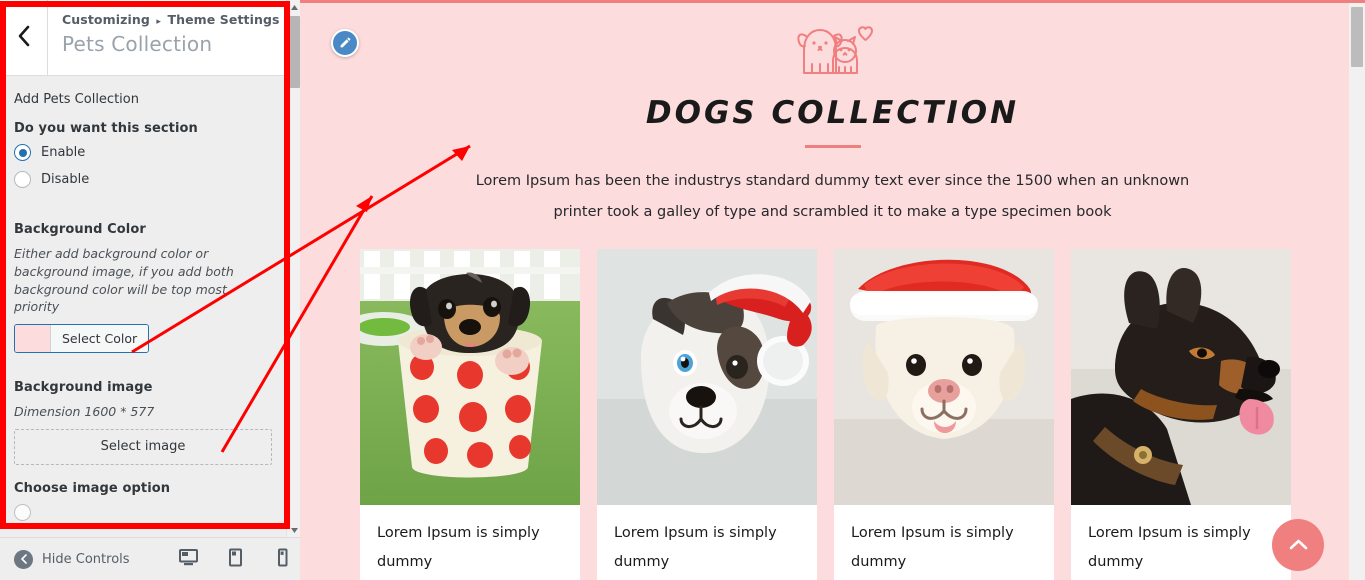 Image resolution: width=1365 pixels, height=580 pixels. I want to click on back-button, so click(24, 37).